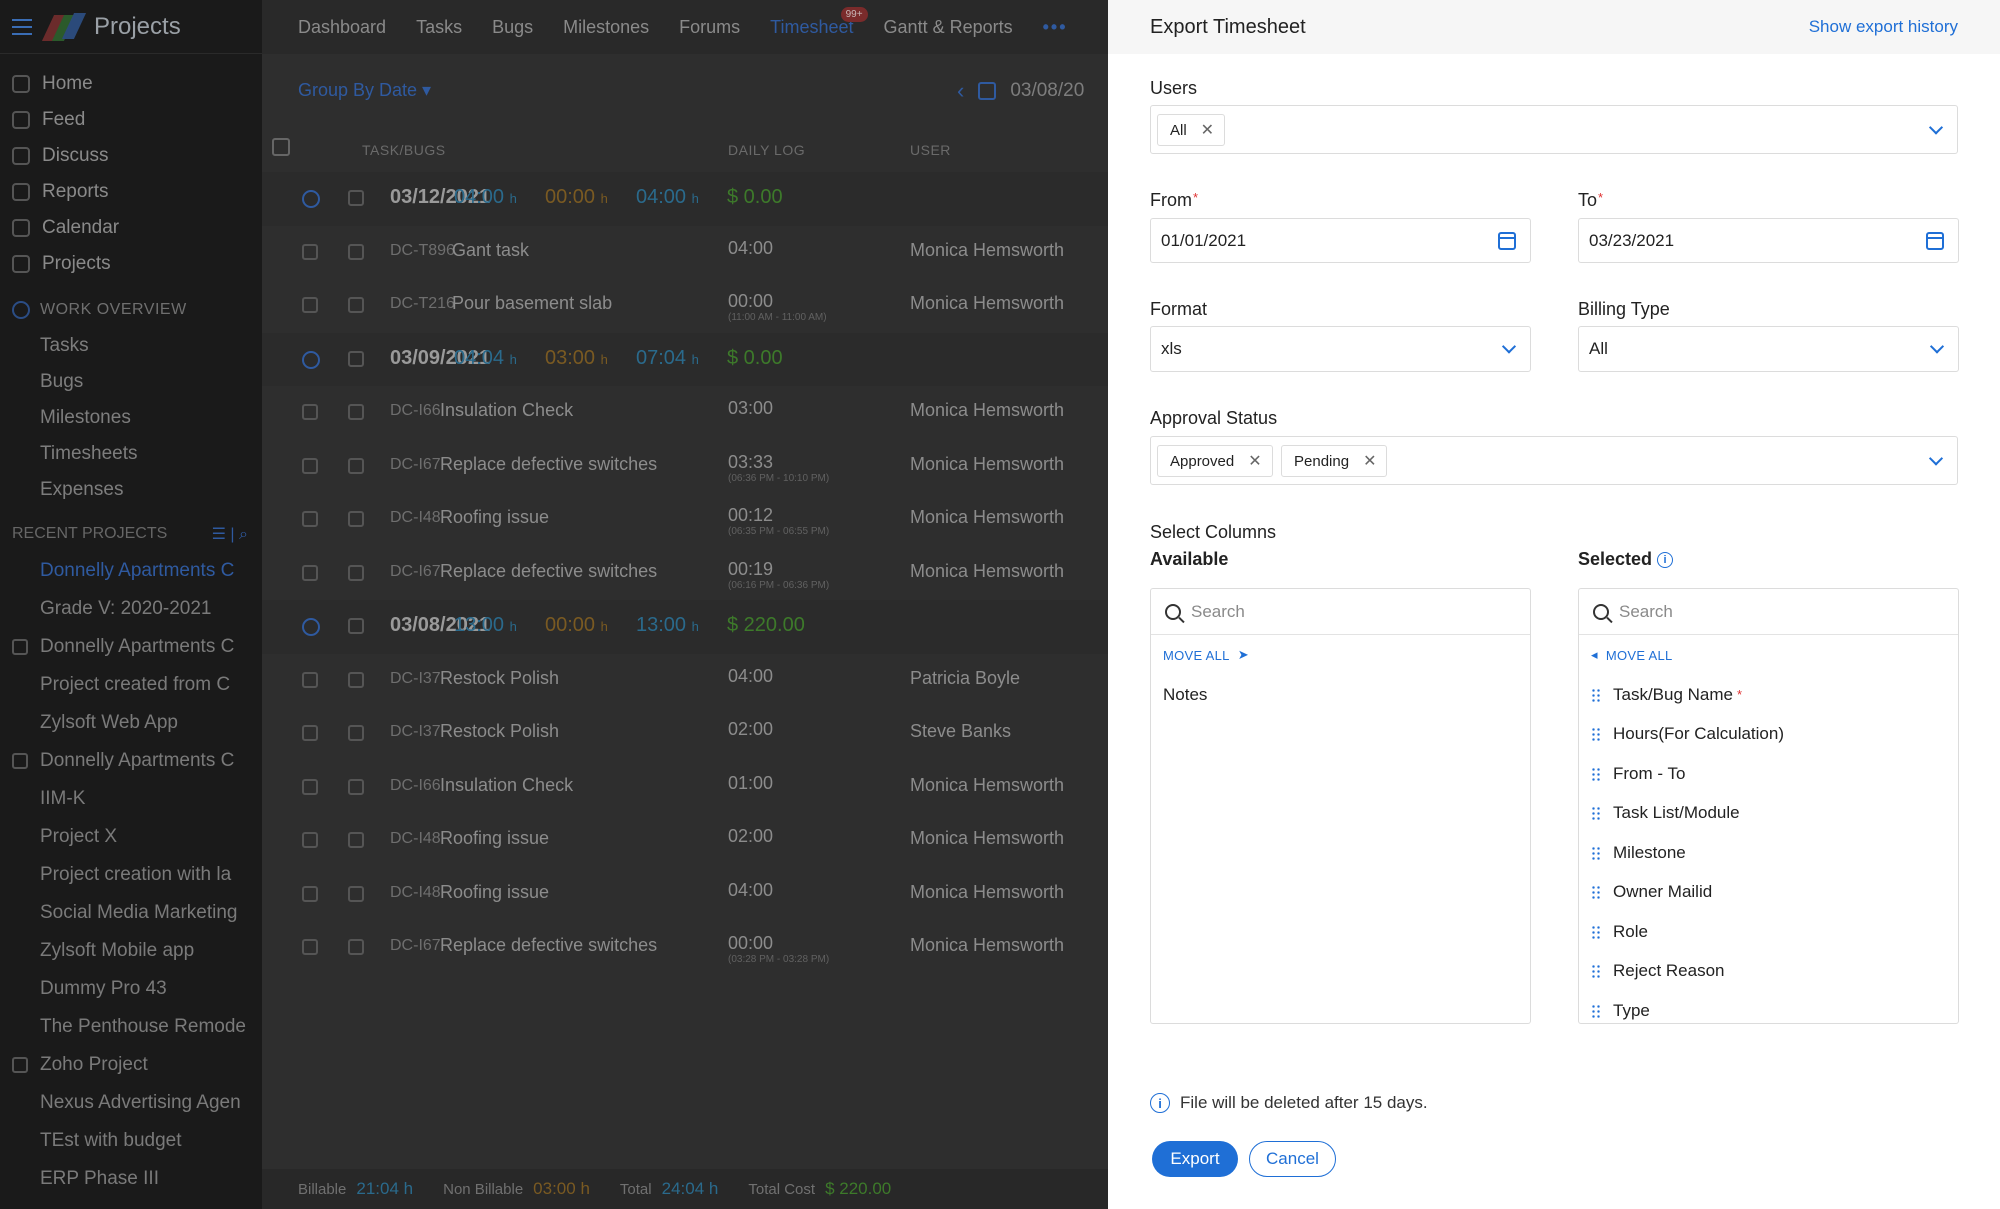 The width and height of the screenshot is (2000, 1209). Describe the element at coordinates (930, 150) in the screenshot. I see `column-header-user: USER` at that location.